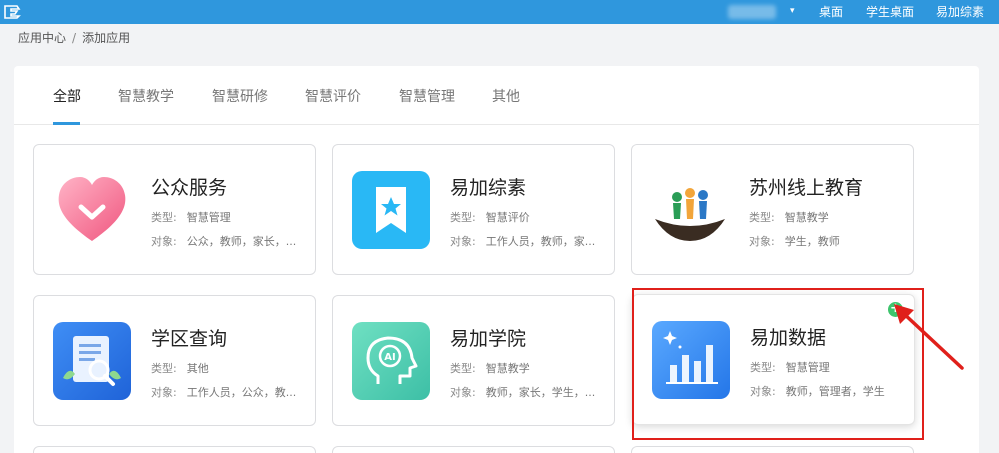  I want to click on document-search-icon, so click(92, 361).